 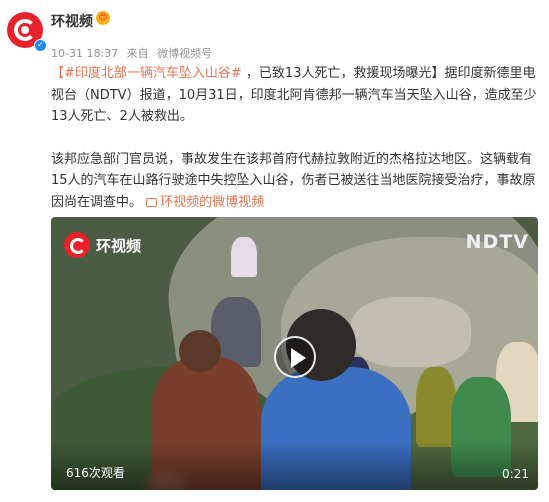 What do you see at coordinates (146, 73) in the screenshot?
I see `topic-link: 【#印度北部一辆汽车坠入山谷#` at bounding box center [146, 73].